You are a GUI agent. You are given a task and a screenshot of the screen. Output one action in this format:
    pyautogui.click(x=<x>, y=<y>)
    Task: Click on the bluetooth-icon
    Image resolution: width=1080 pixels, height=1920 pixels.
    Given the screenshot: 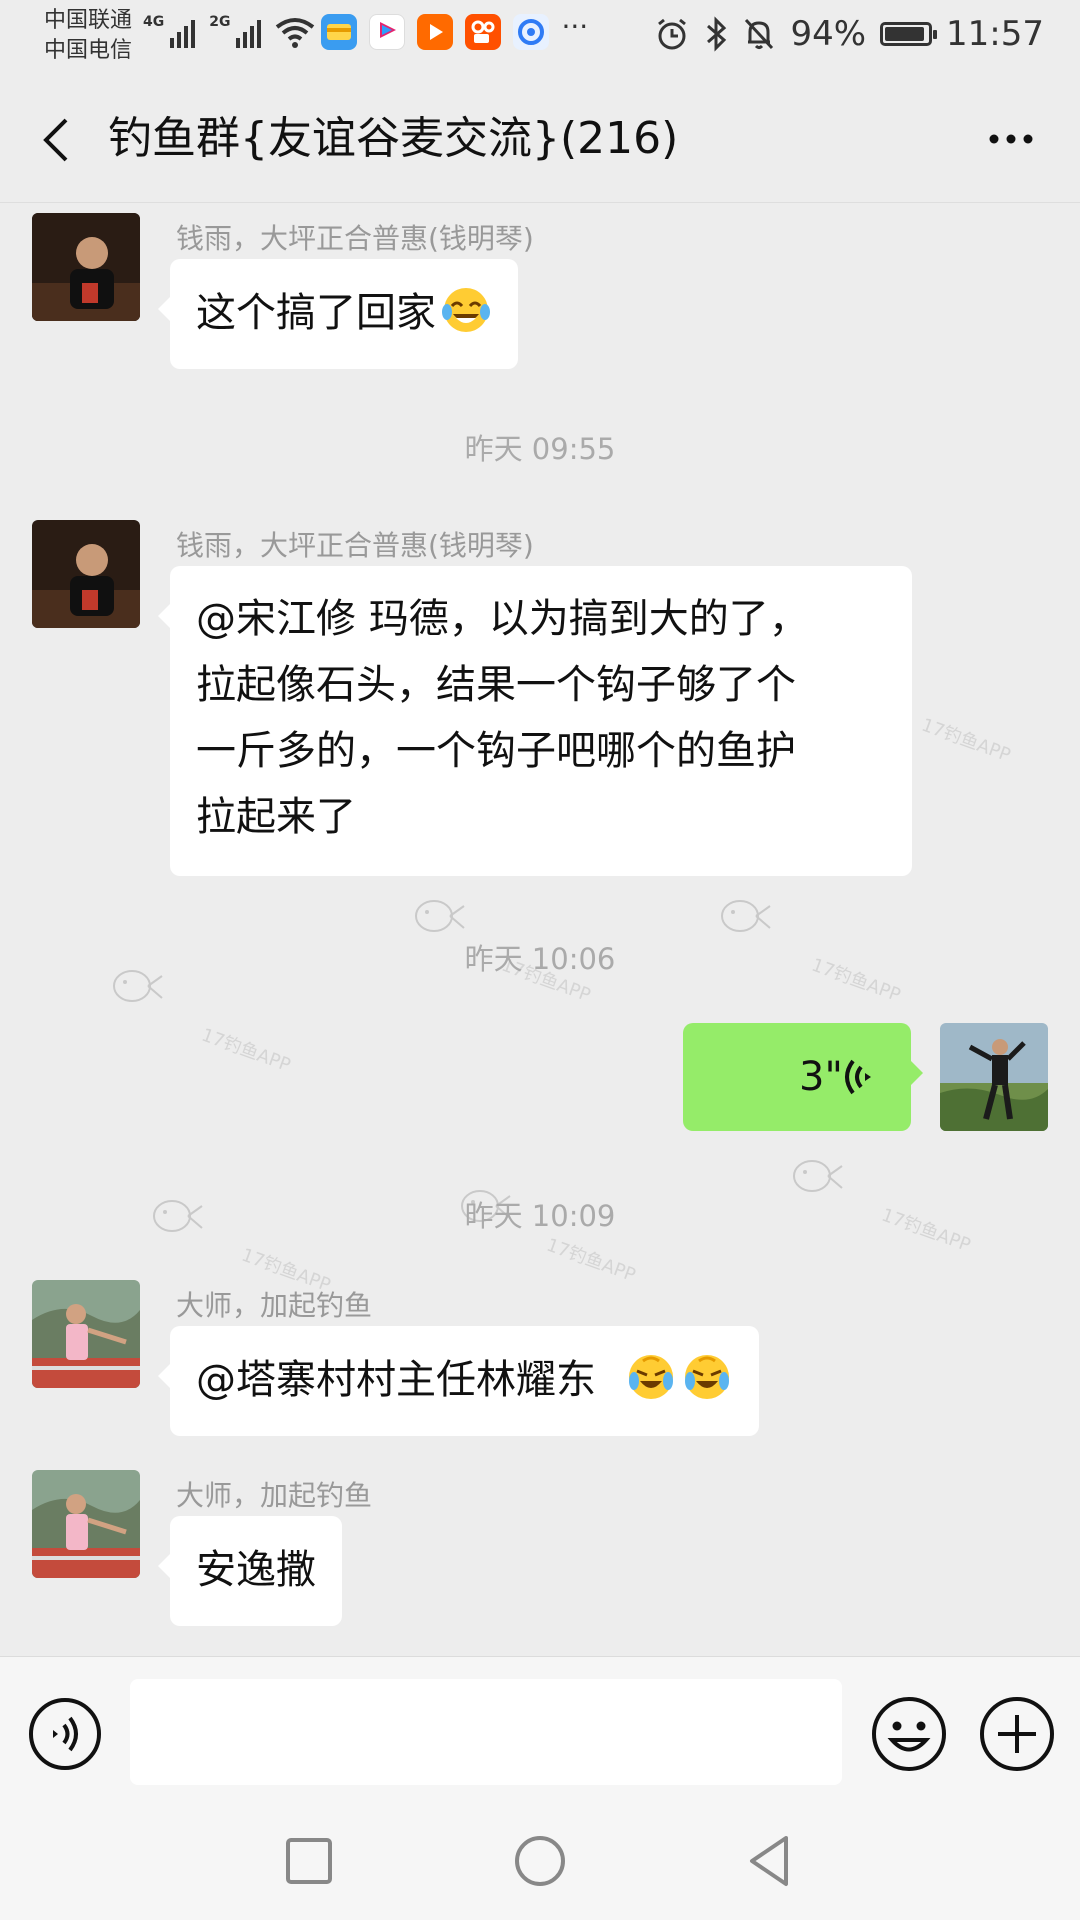 What is the action you would take?
    pyautogui.click(x=717, y=34)
    